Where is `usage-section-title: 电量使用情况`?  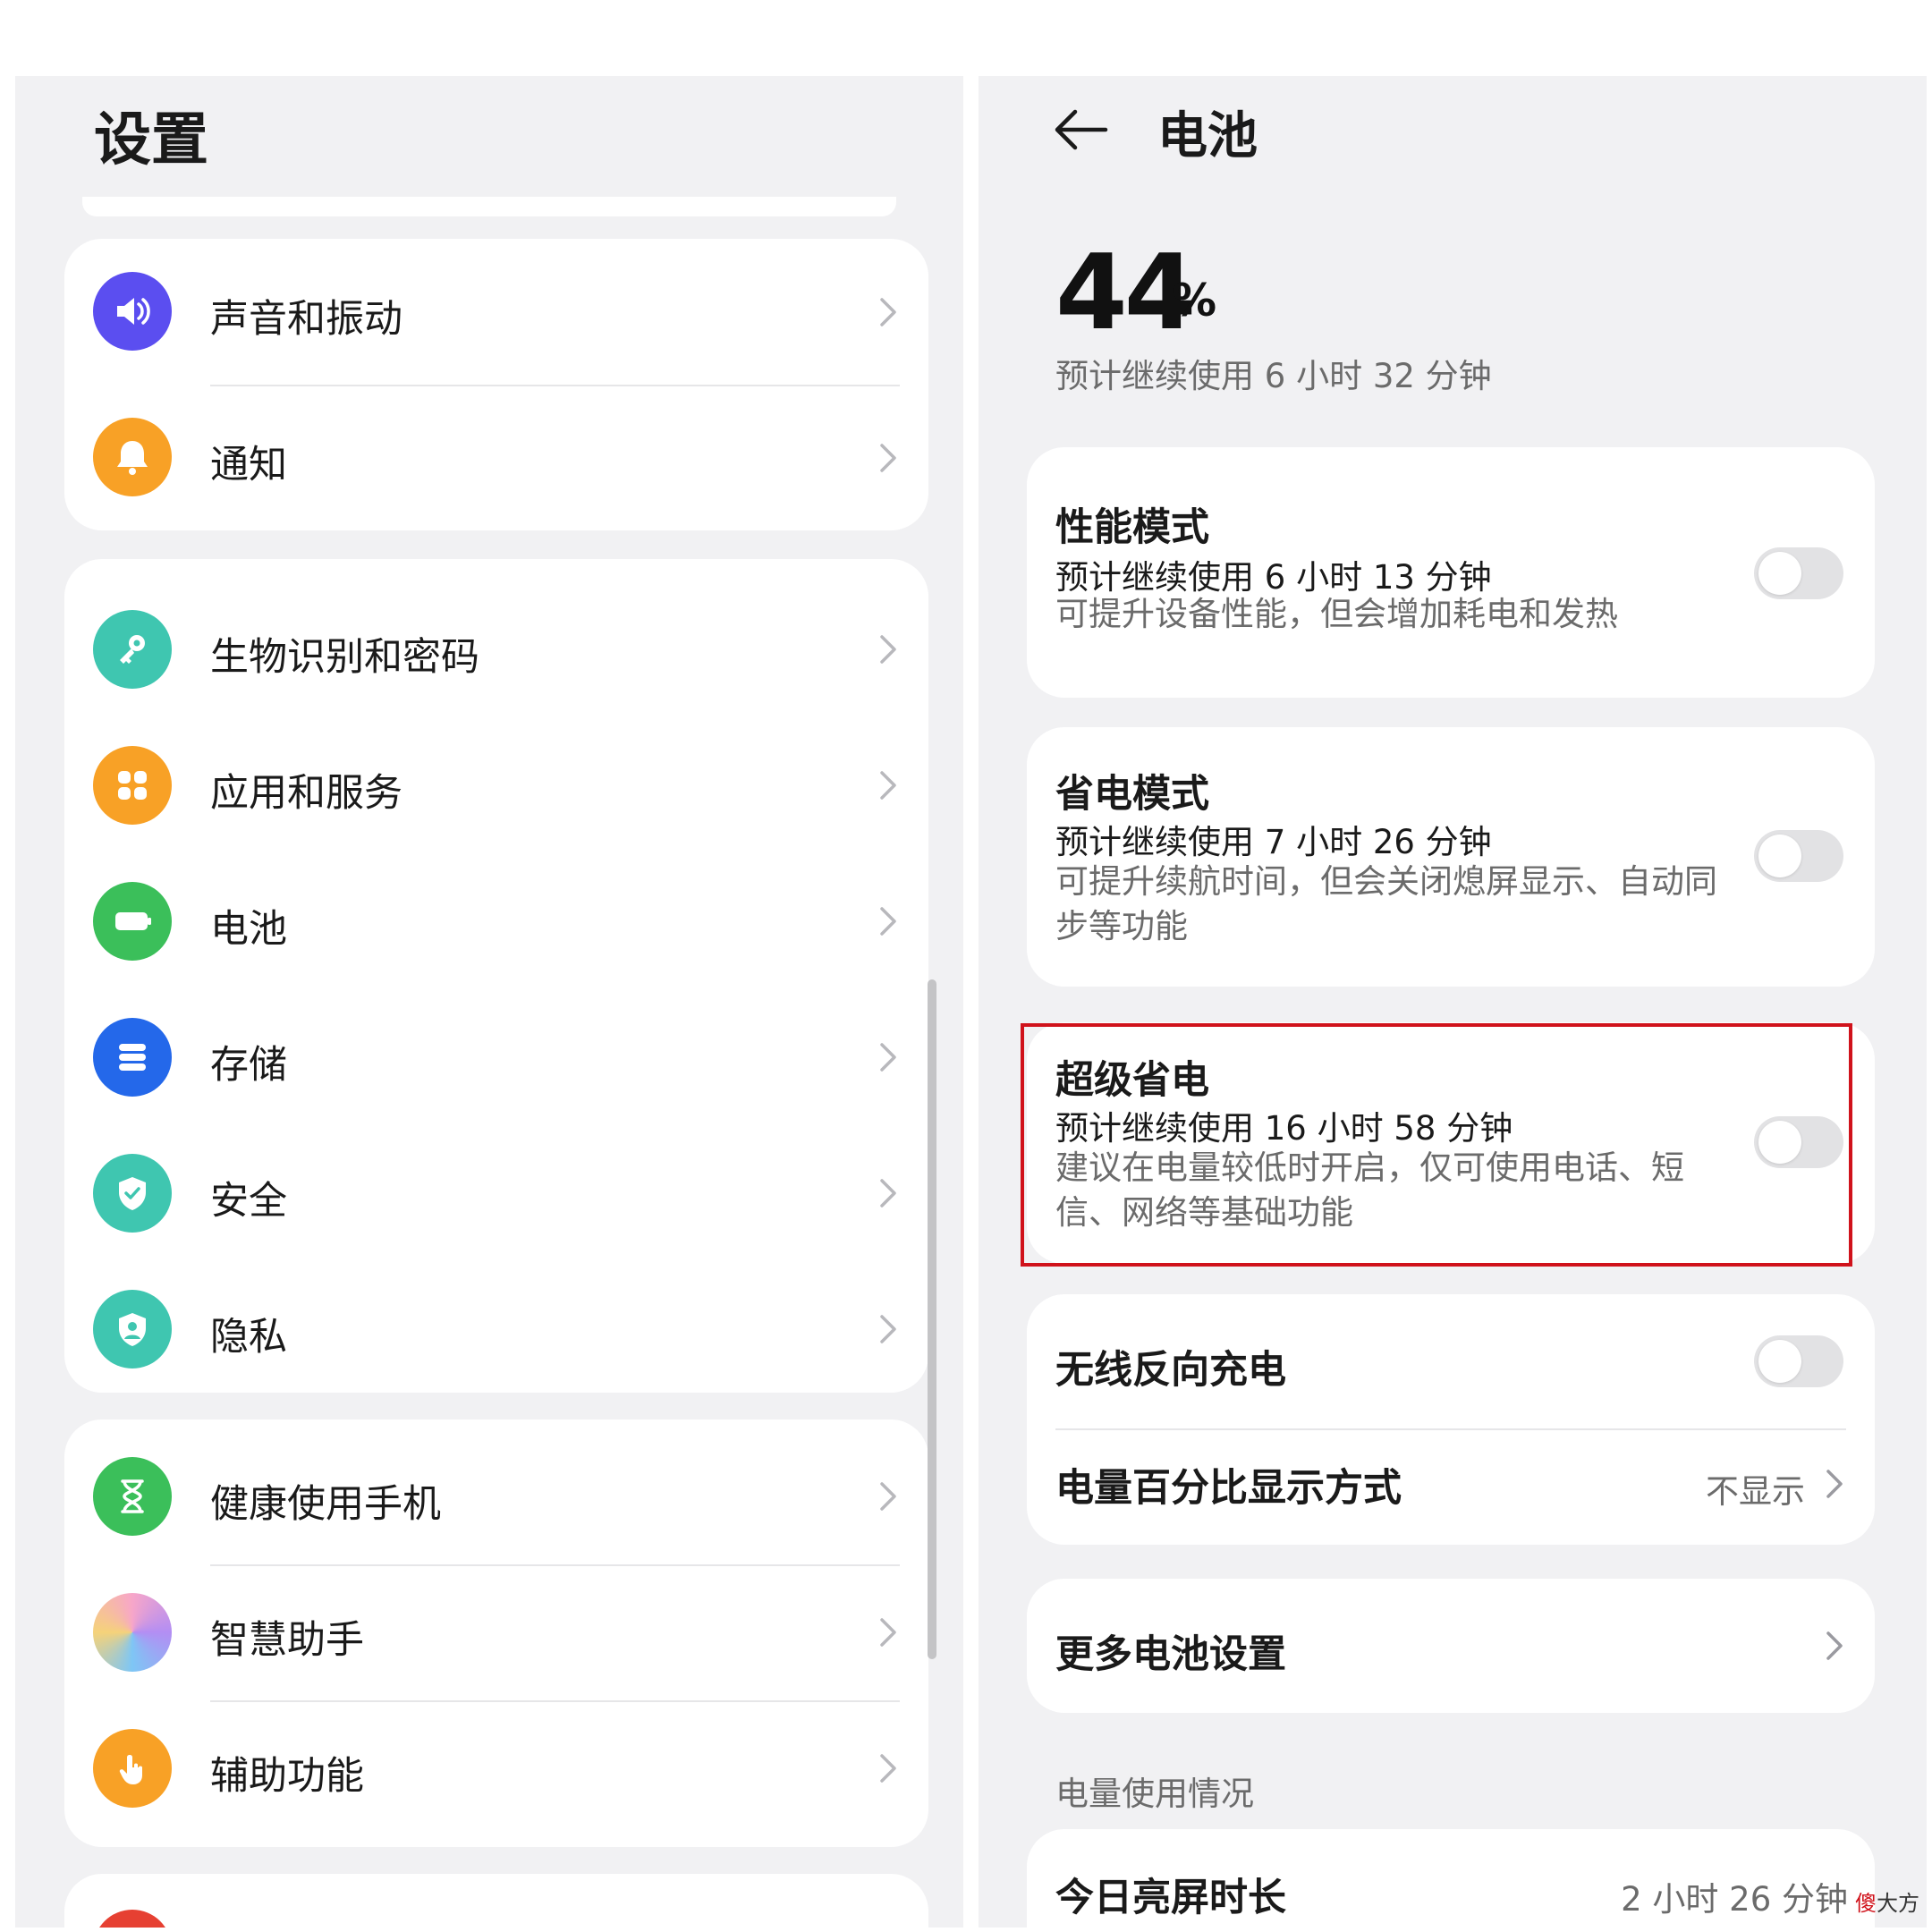
usage-section-title: 电量使用情况 is located at coordinates (1154, 1794).